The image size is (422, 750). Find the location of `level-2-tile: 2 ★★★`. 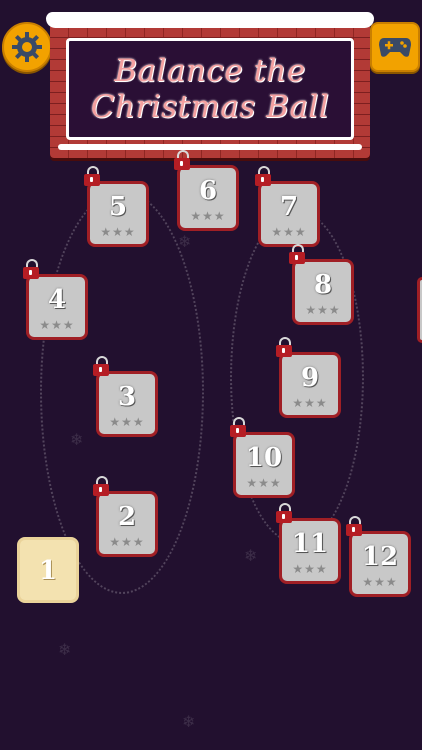

level-2-tile: 2 ★★★ is located at coordinates (125, 516).